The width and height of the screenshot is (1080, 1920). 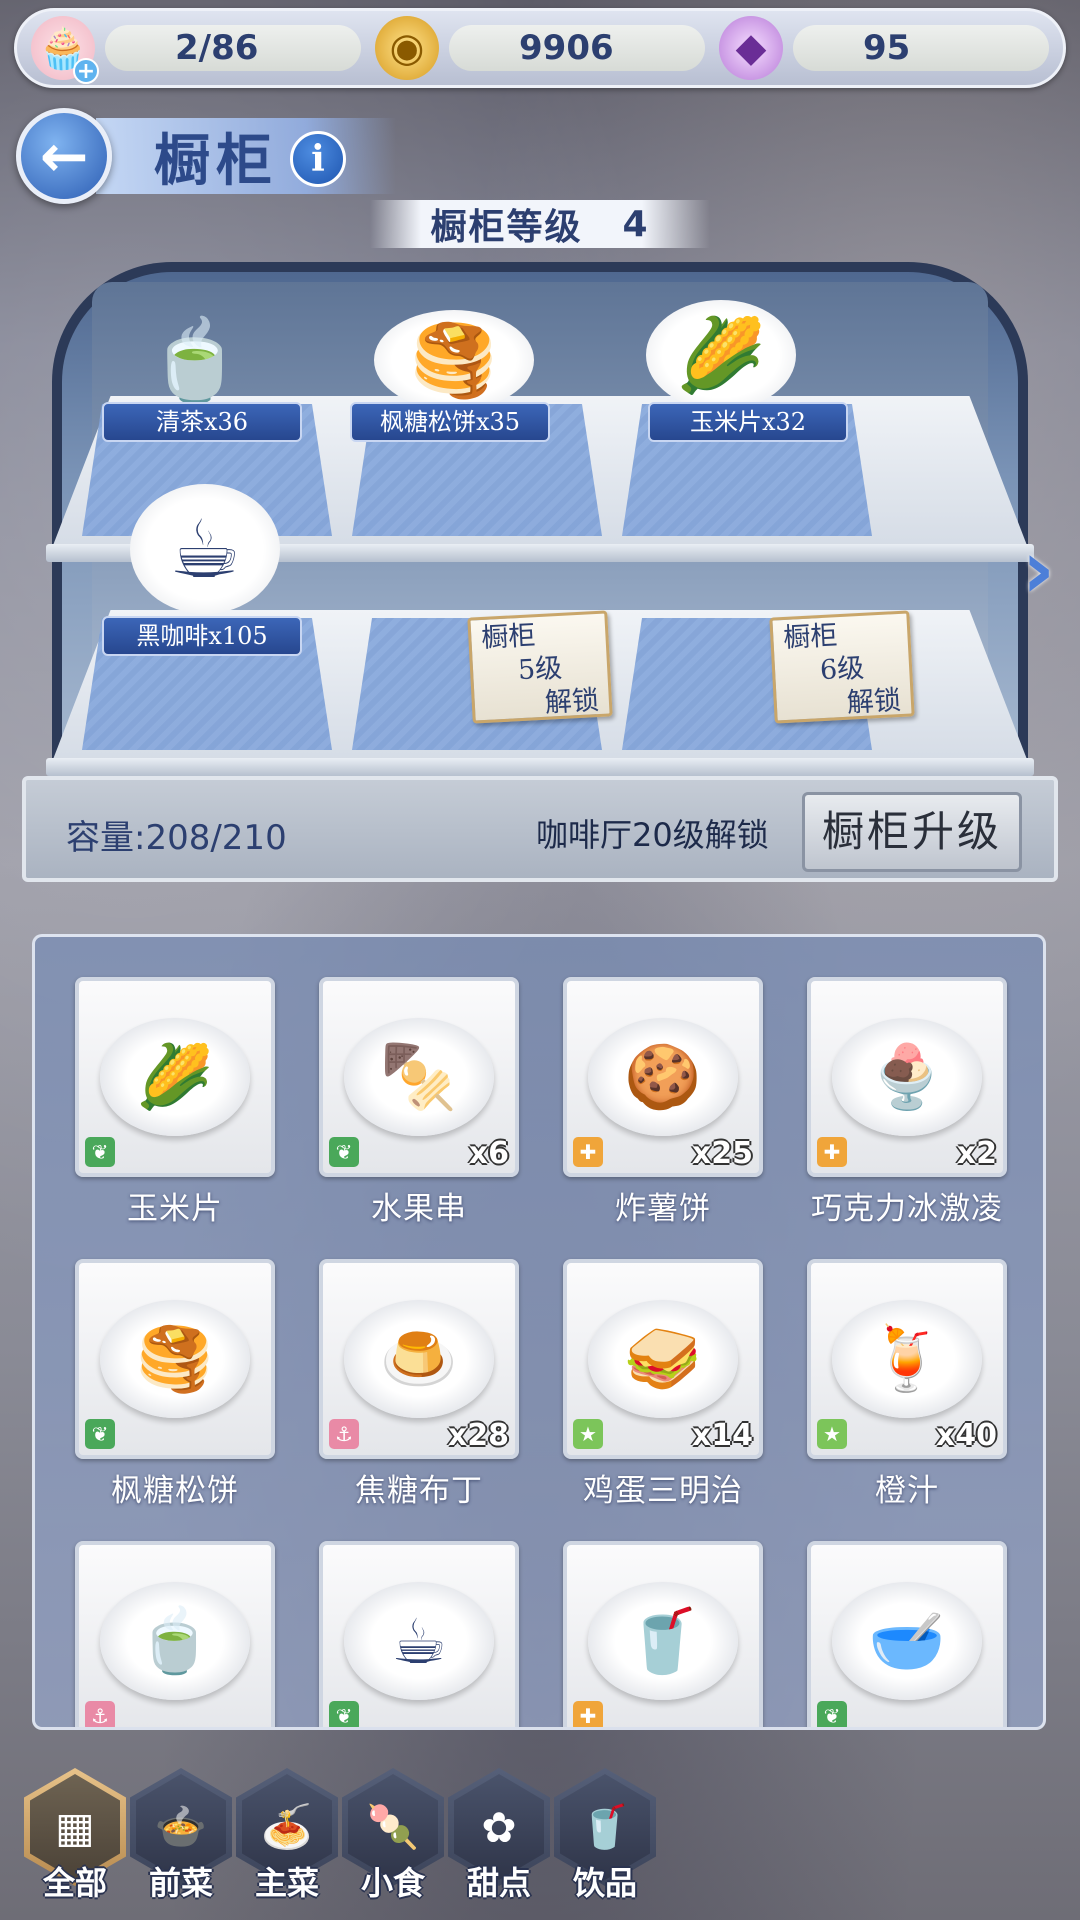 I want to click on tab-drink: 🥤 饮品, so click(x=605, y=1838).